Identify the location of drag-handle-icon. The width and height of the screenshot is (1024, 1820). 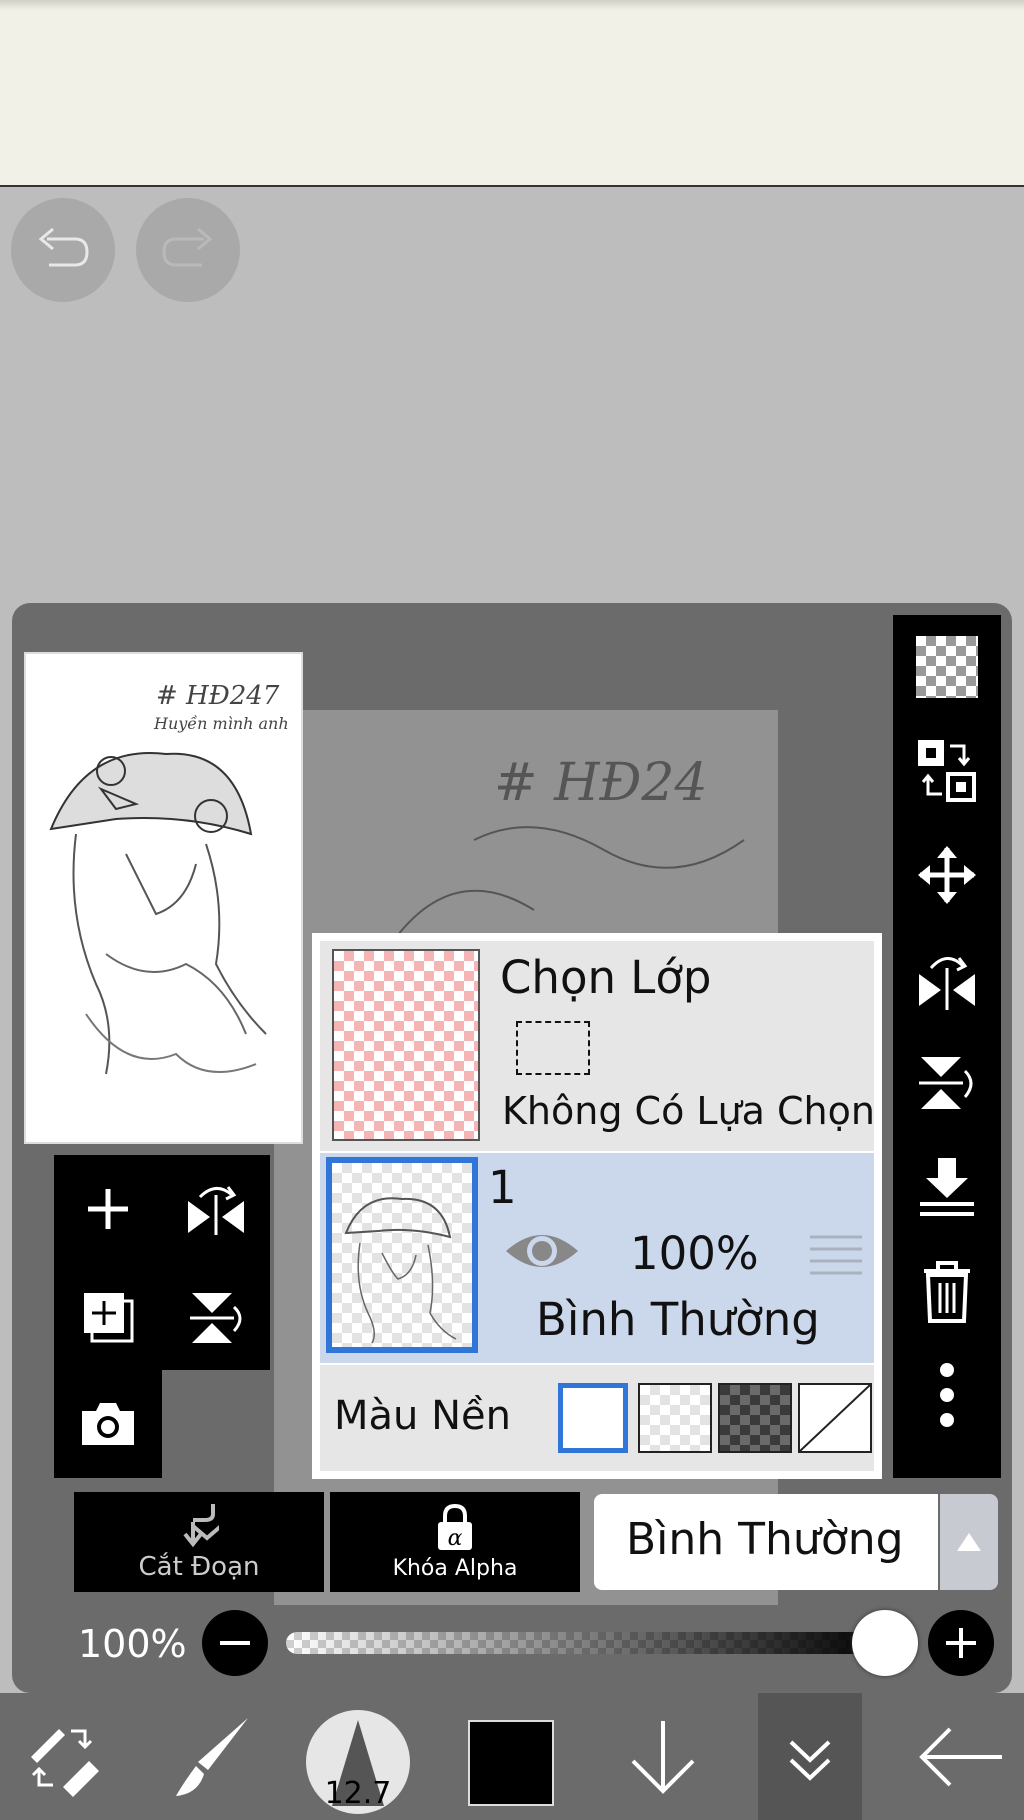
(836, 1255).